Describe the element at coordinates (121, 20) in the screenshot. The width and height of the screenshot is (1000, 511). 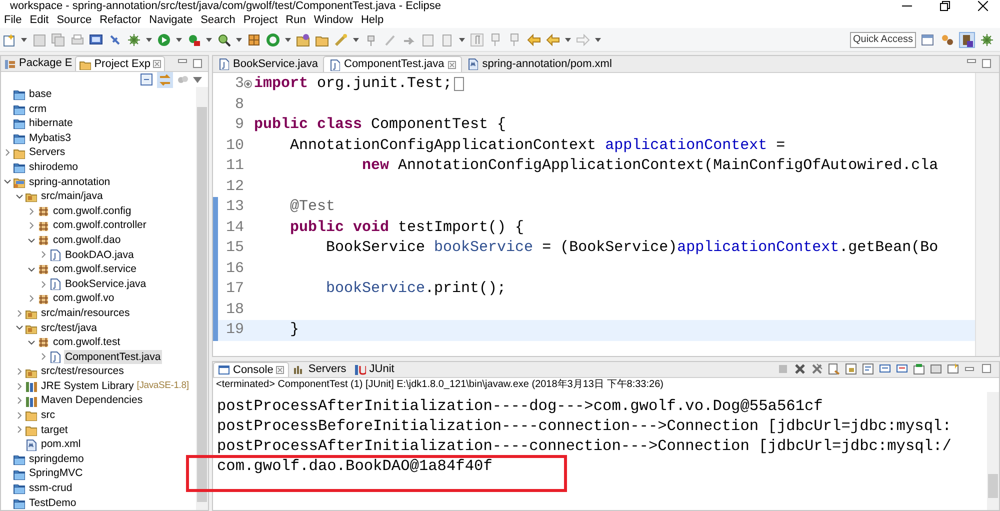
I see `menu-item: Refactor` at that location.